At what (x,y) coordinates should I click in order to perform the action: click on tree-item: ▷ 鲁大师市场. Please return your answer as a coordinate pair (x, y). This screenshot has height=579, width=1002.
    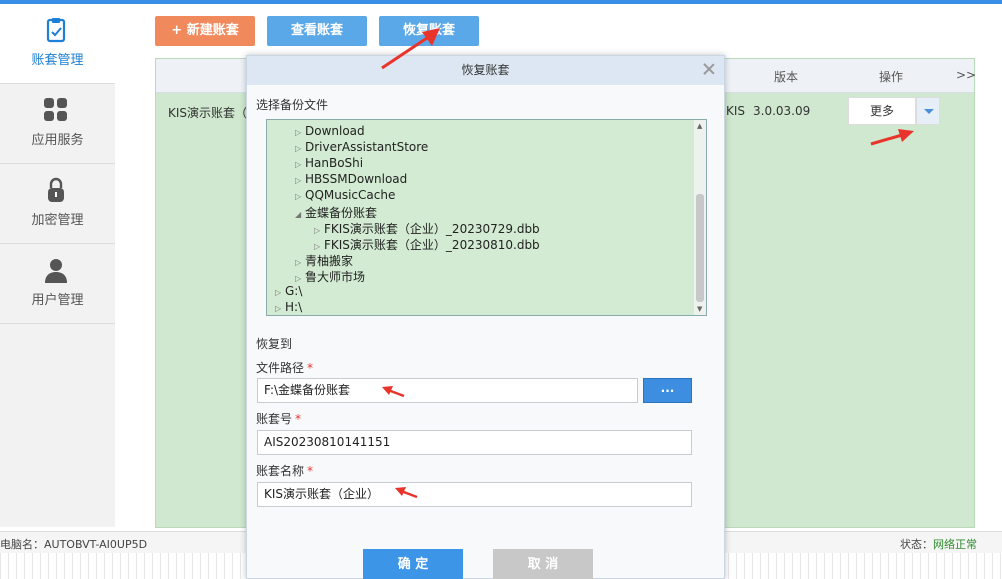
    Looking at the image, I should click on (330, 276).